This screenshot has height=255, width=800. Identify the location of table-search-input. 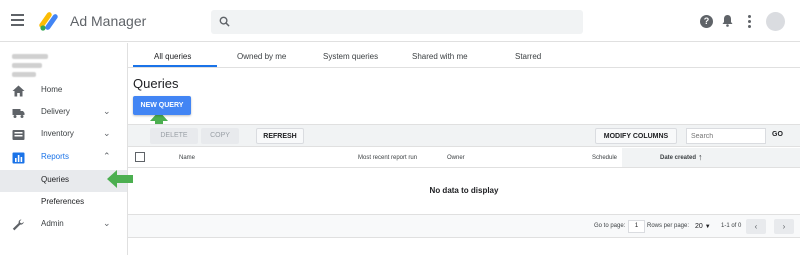
(726, 136).